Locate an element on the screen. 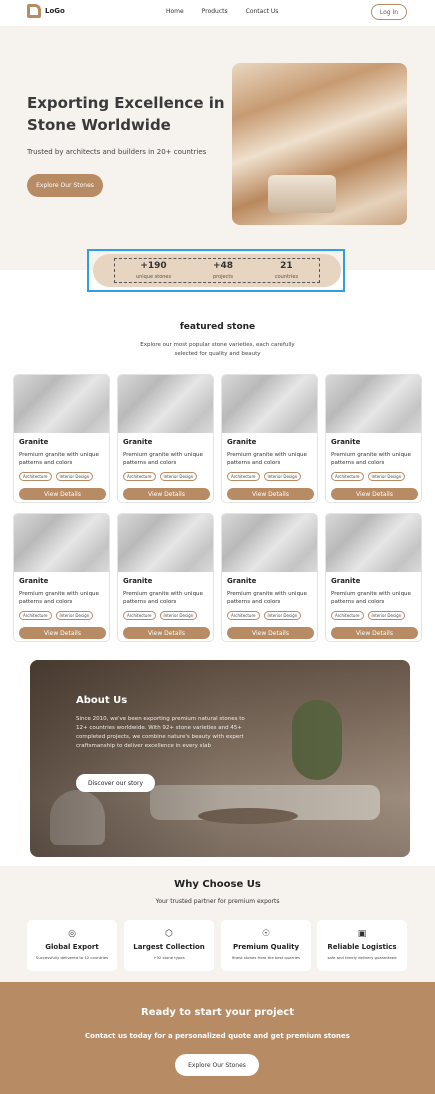  award-icon: ☉ is located at coordinates (266, 934).